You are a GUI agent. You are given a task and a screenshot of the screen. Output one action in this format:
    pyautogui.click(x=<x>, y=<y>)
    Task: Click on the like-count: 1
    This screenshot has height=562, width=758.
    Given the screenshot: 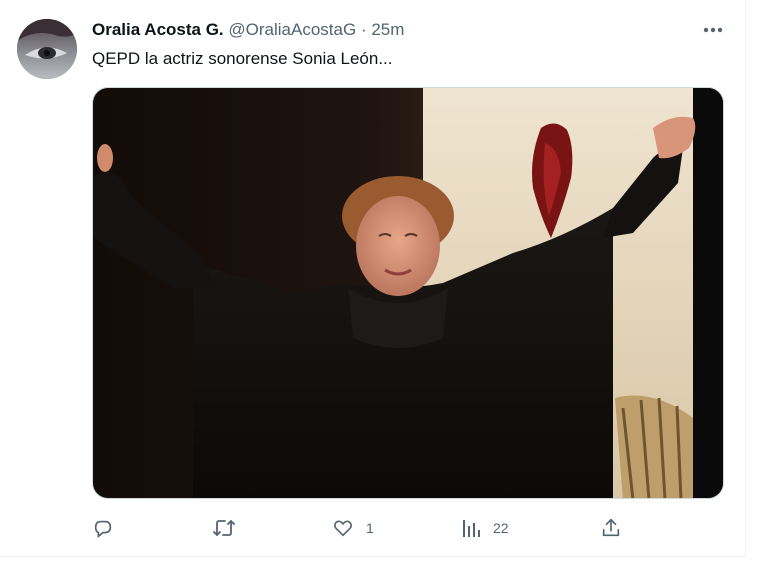 What is the action you would take?
    pyautogui.click(x=370, y=528)
    